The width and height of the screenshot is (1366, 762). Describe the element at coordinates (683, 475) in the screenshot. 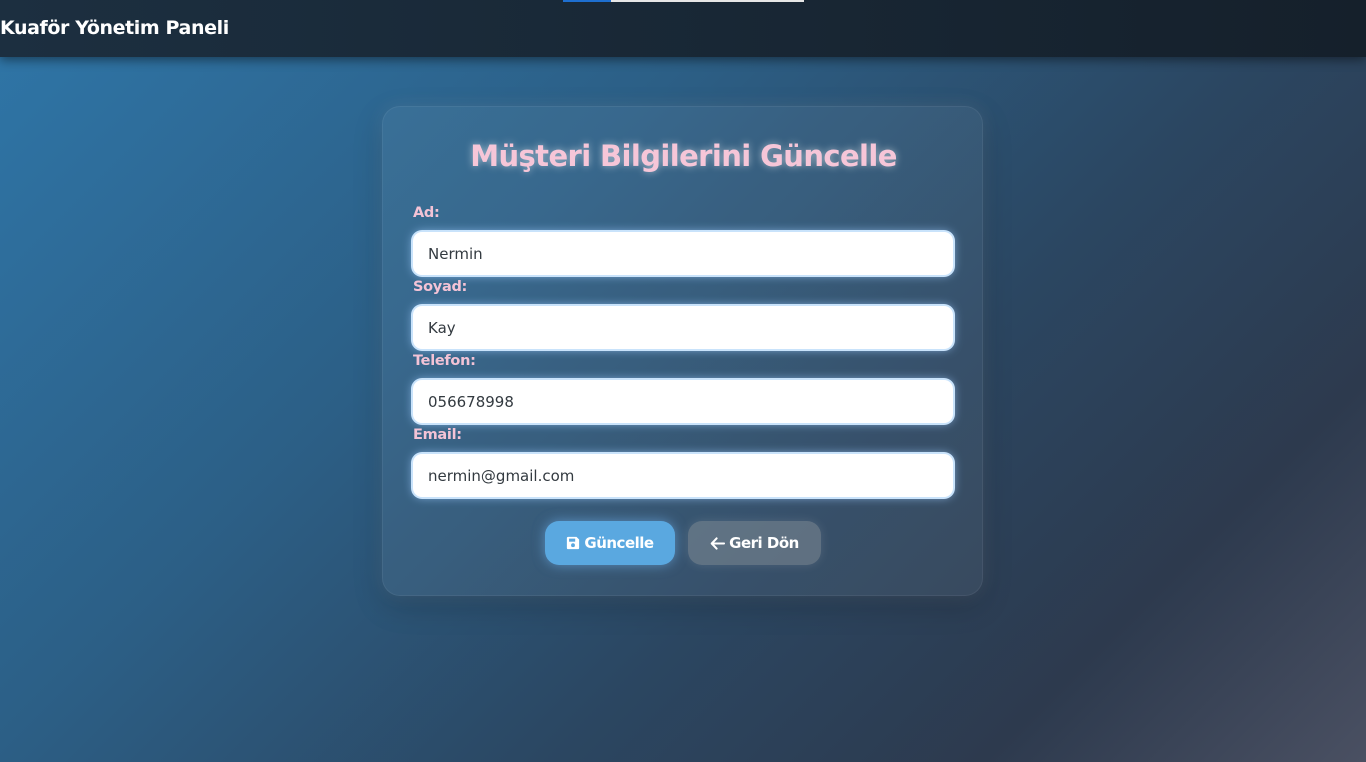

I see `email-input` at that location.